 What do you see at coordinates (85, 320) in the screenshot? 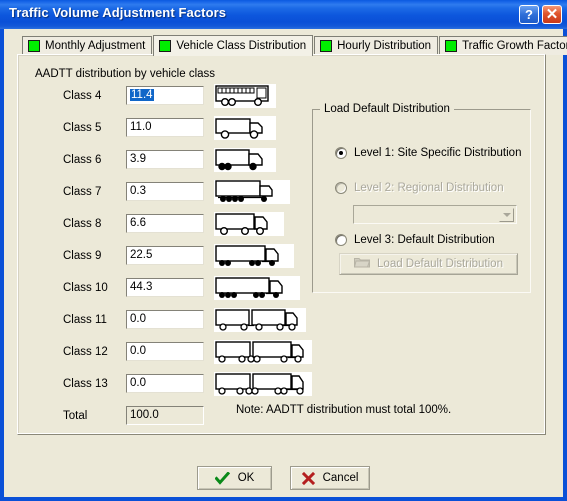
I see `class-label: Class 11` at bounding box center [85, 320].